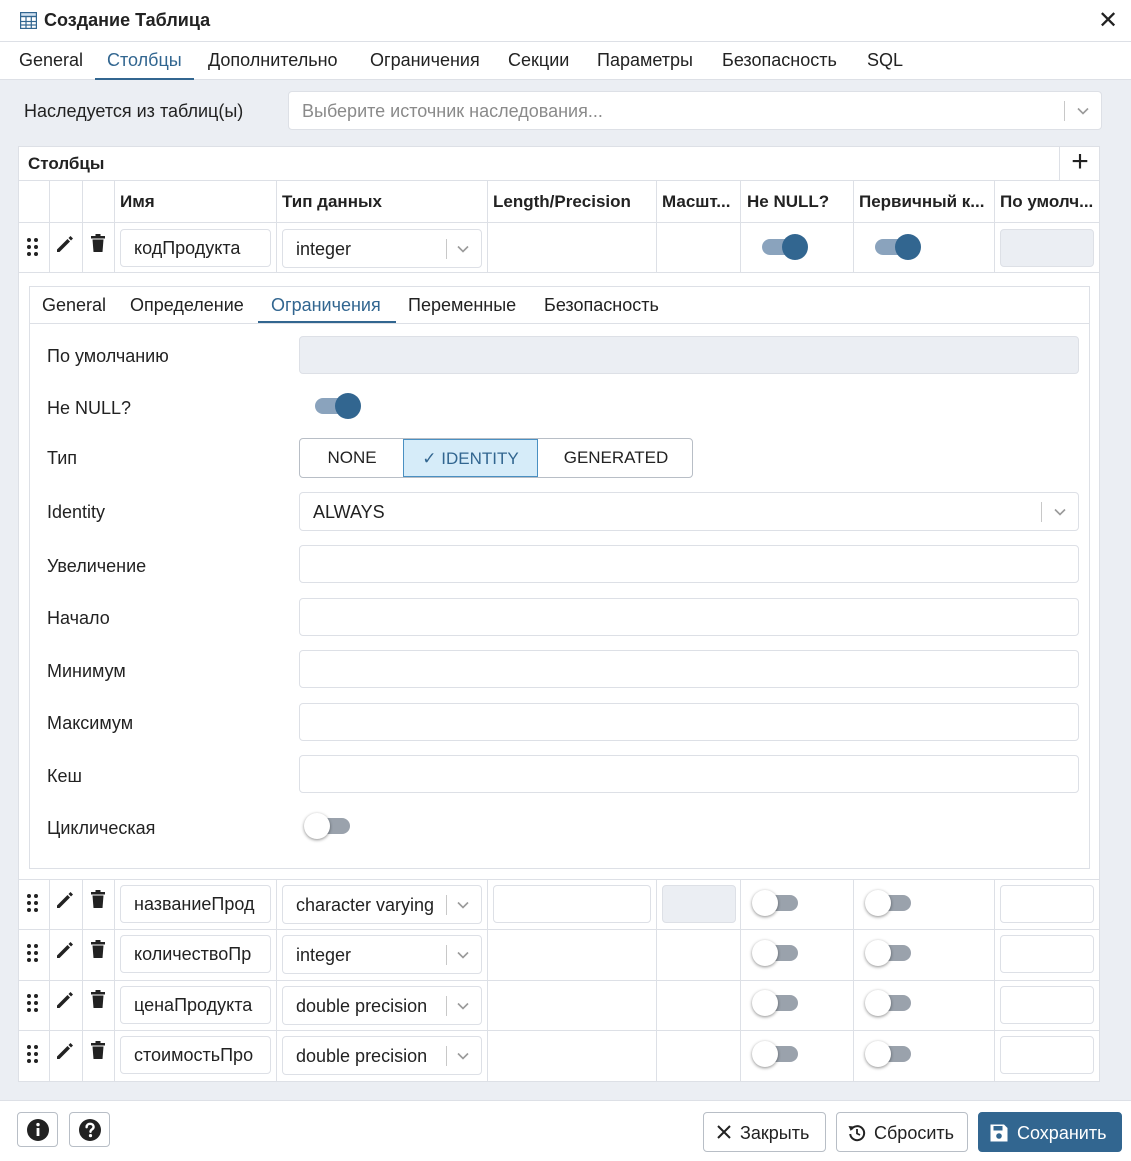  I want to click on info-icon, so click(38, 1130).